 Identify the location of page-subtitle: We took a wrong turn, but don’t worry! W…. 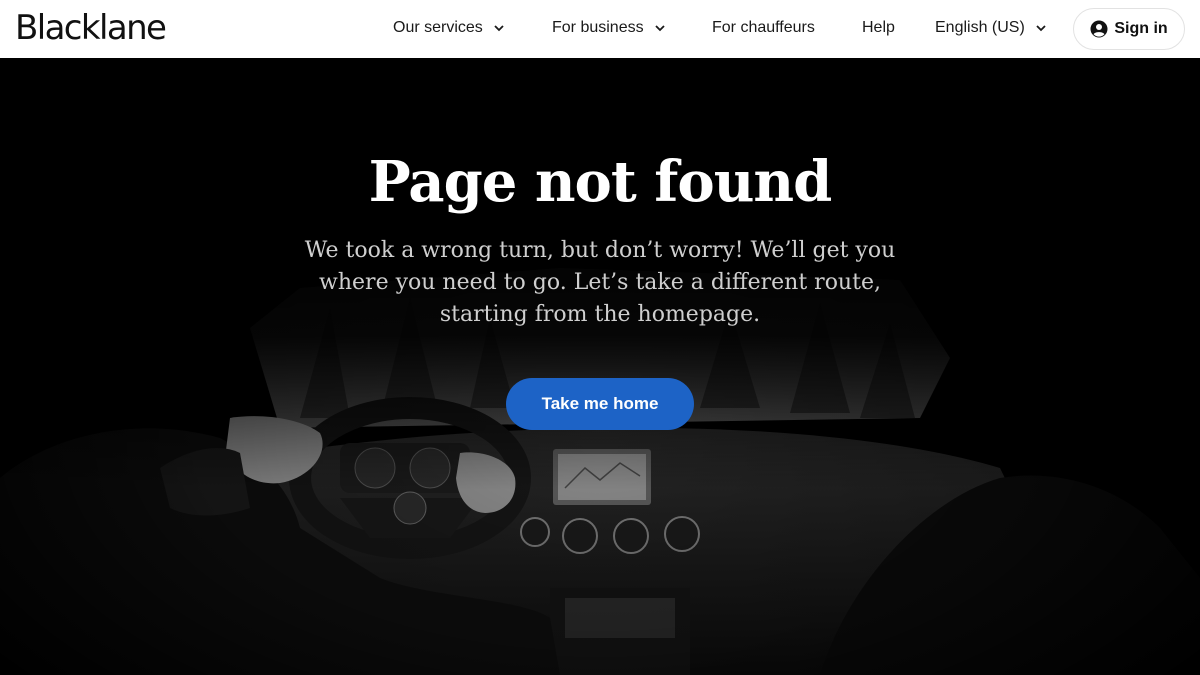
(600, 282).